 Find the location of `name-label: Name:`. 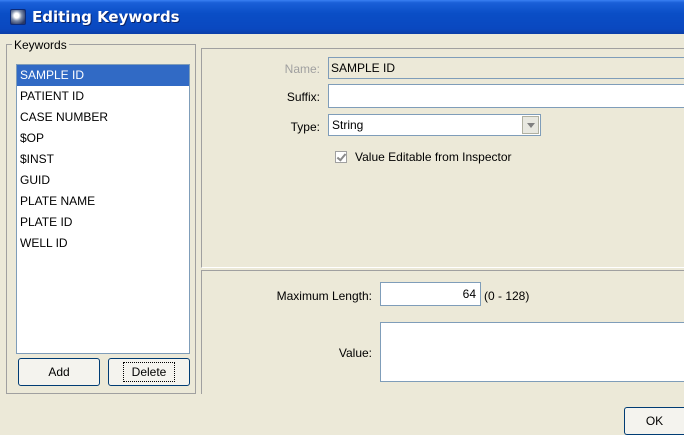

name-label: Name: is located at coordinates (302, 69).